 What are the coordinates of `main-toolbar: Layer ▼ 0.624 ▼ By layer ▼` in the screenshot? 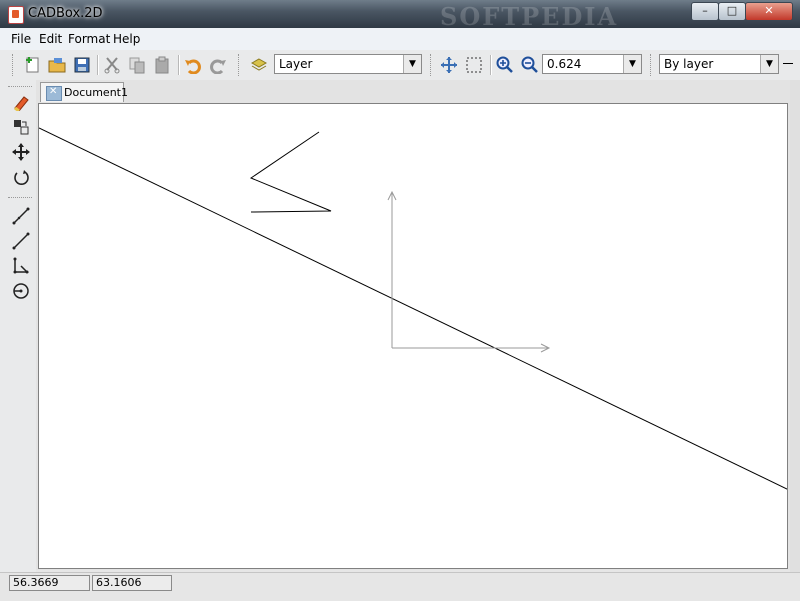 It's located at (400, 65).